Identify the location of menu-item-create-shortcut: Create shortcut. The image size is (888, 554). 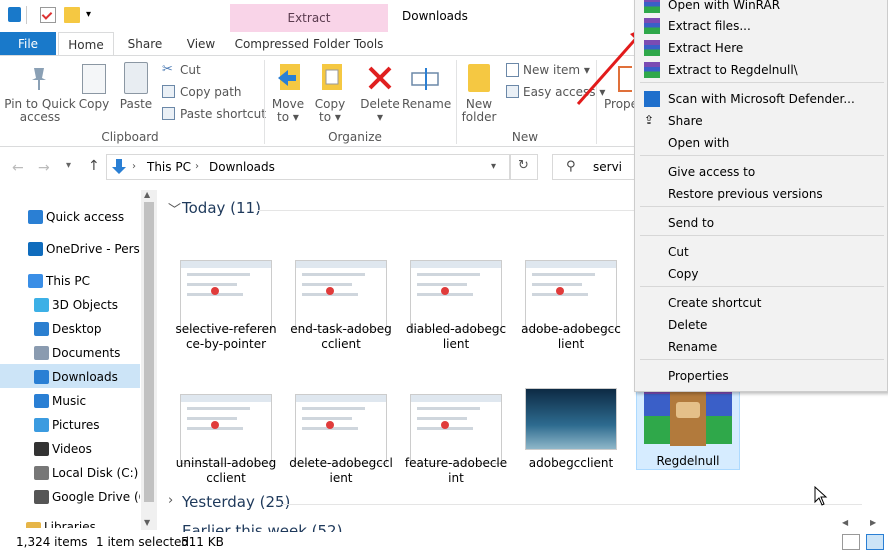
(714, 303).